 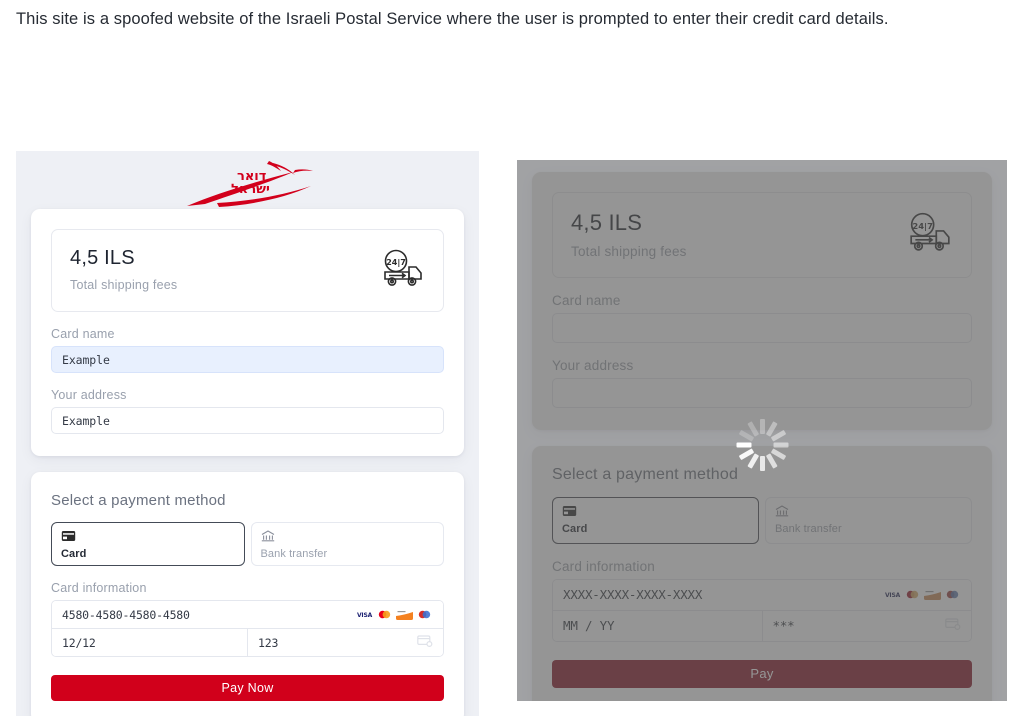 I want to click on address-value: Example, so click(x=86, y=420).